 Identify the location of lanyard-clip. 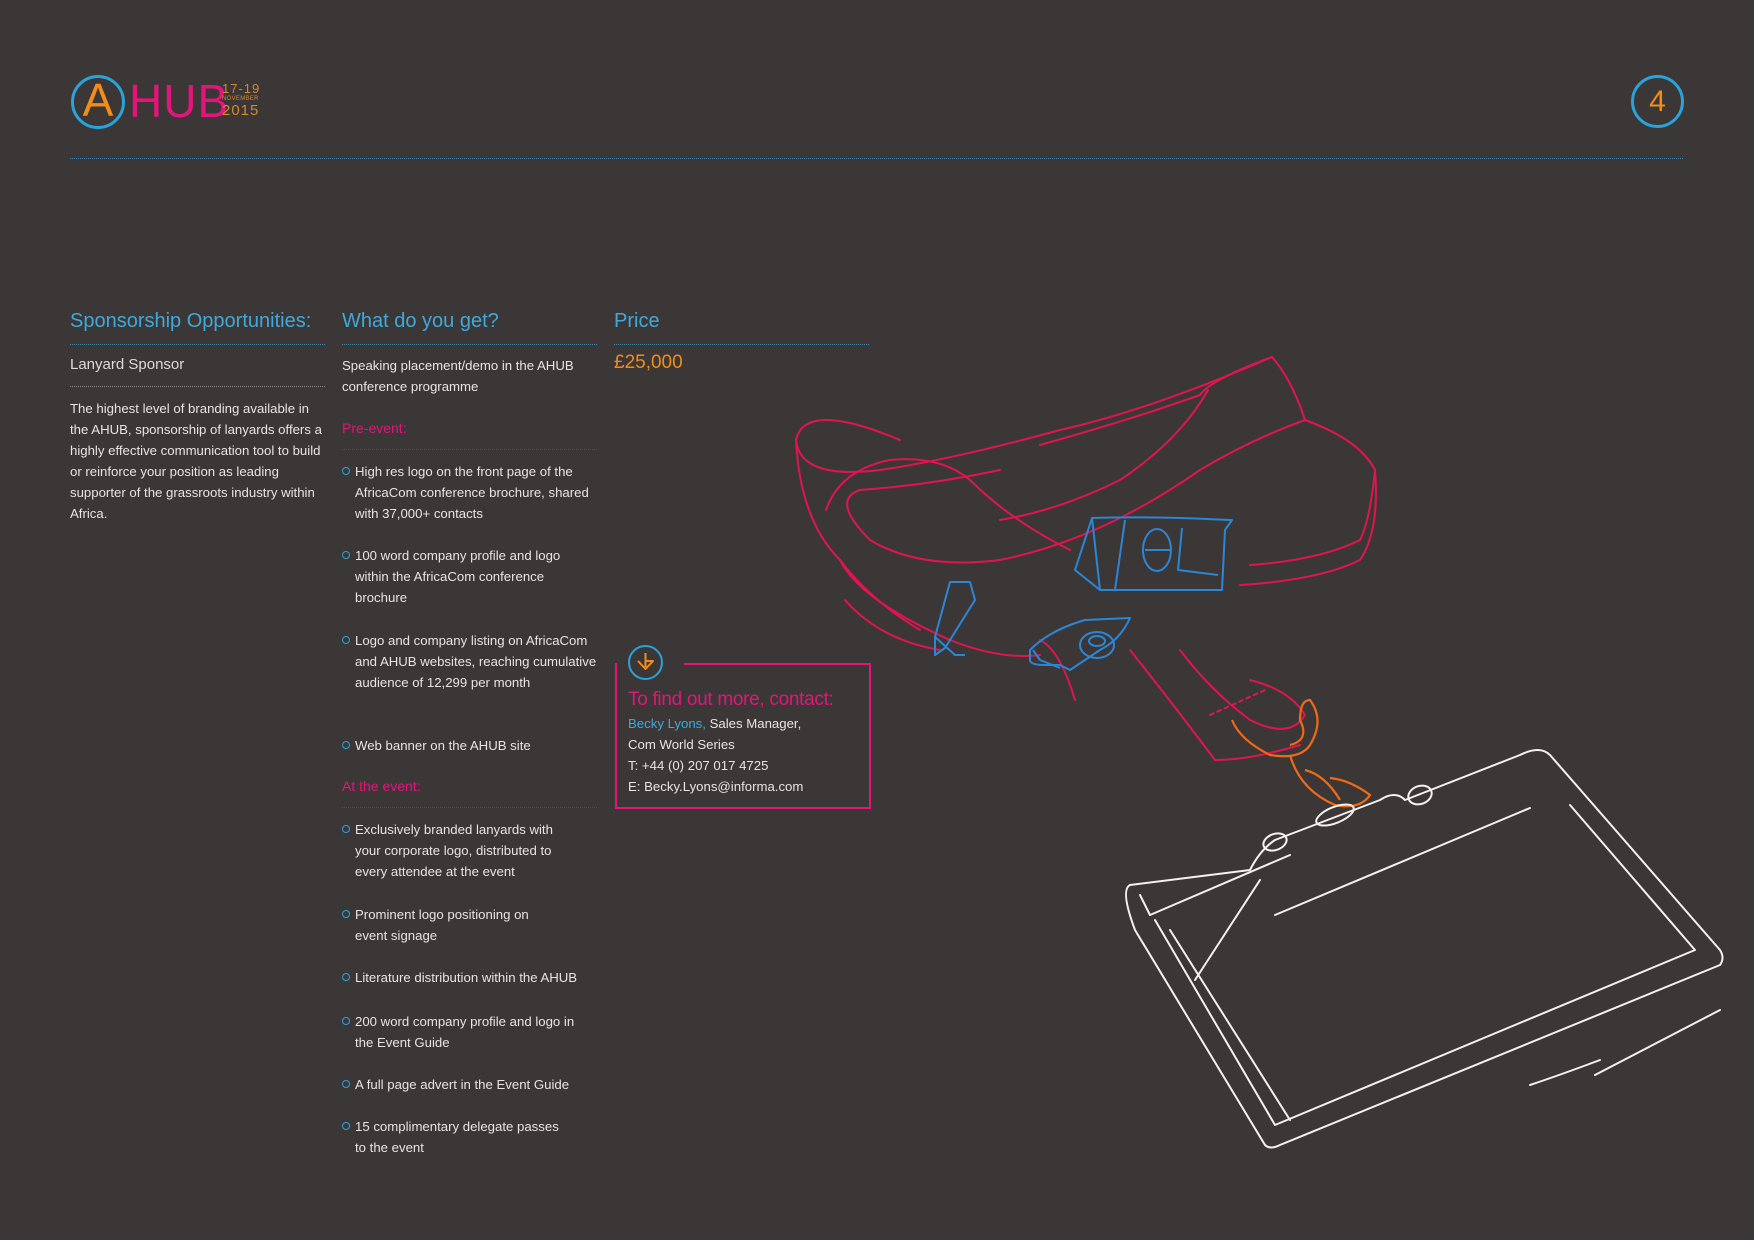
(1301, 753).